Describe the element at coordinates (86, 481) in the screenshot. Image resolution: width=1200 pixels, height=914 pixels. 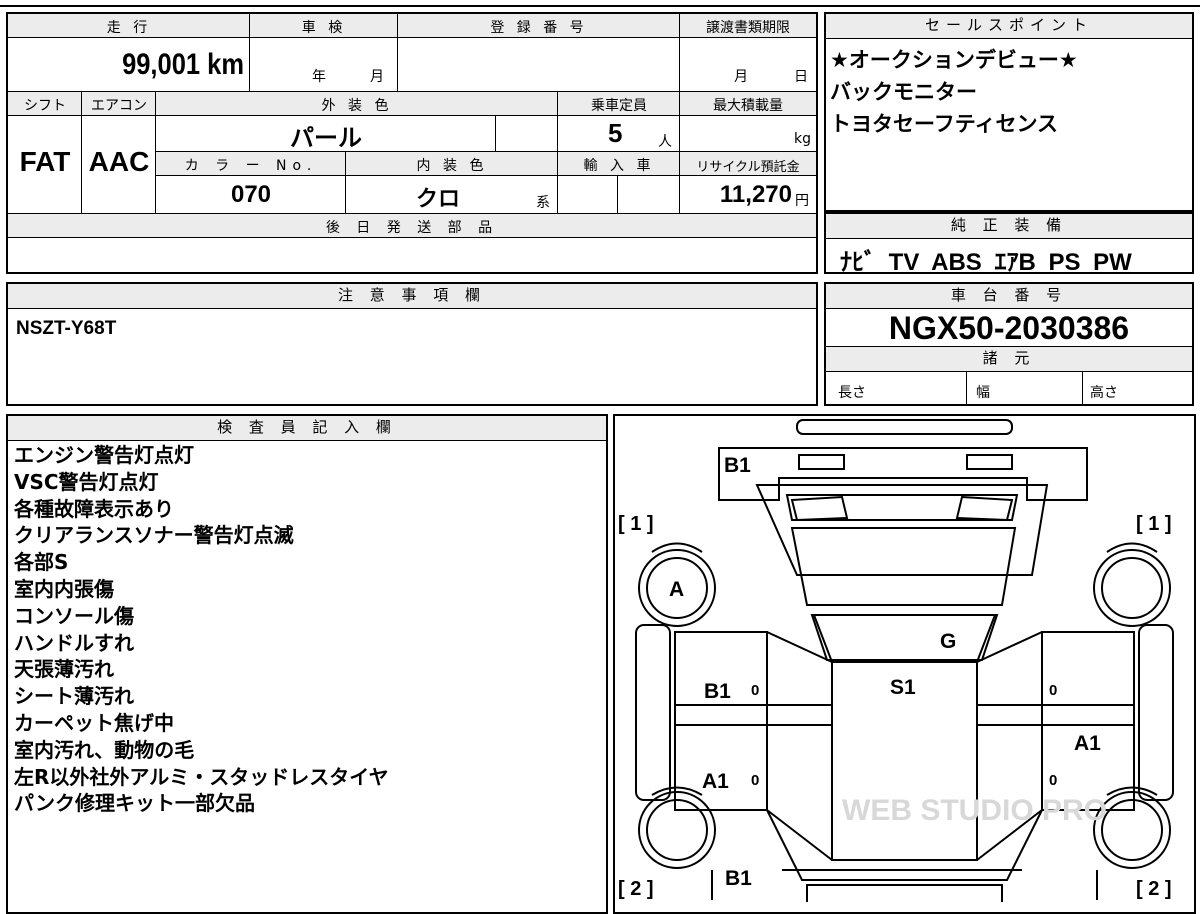
I see `inspector-line: VSC警告灯点灯` at that location.